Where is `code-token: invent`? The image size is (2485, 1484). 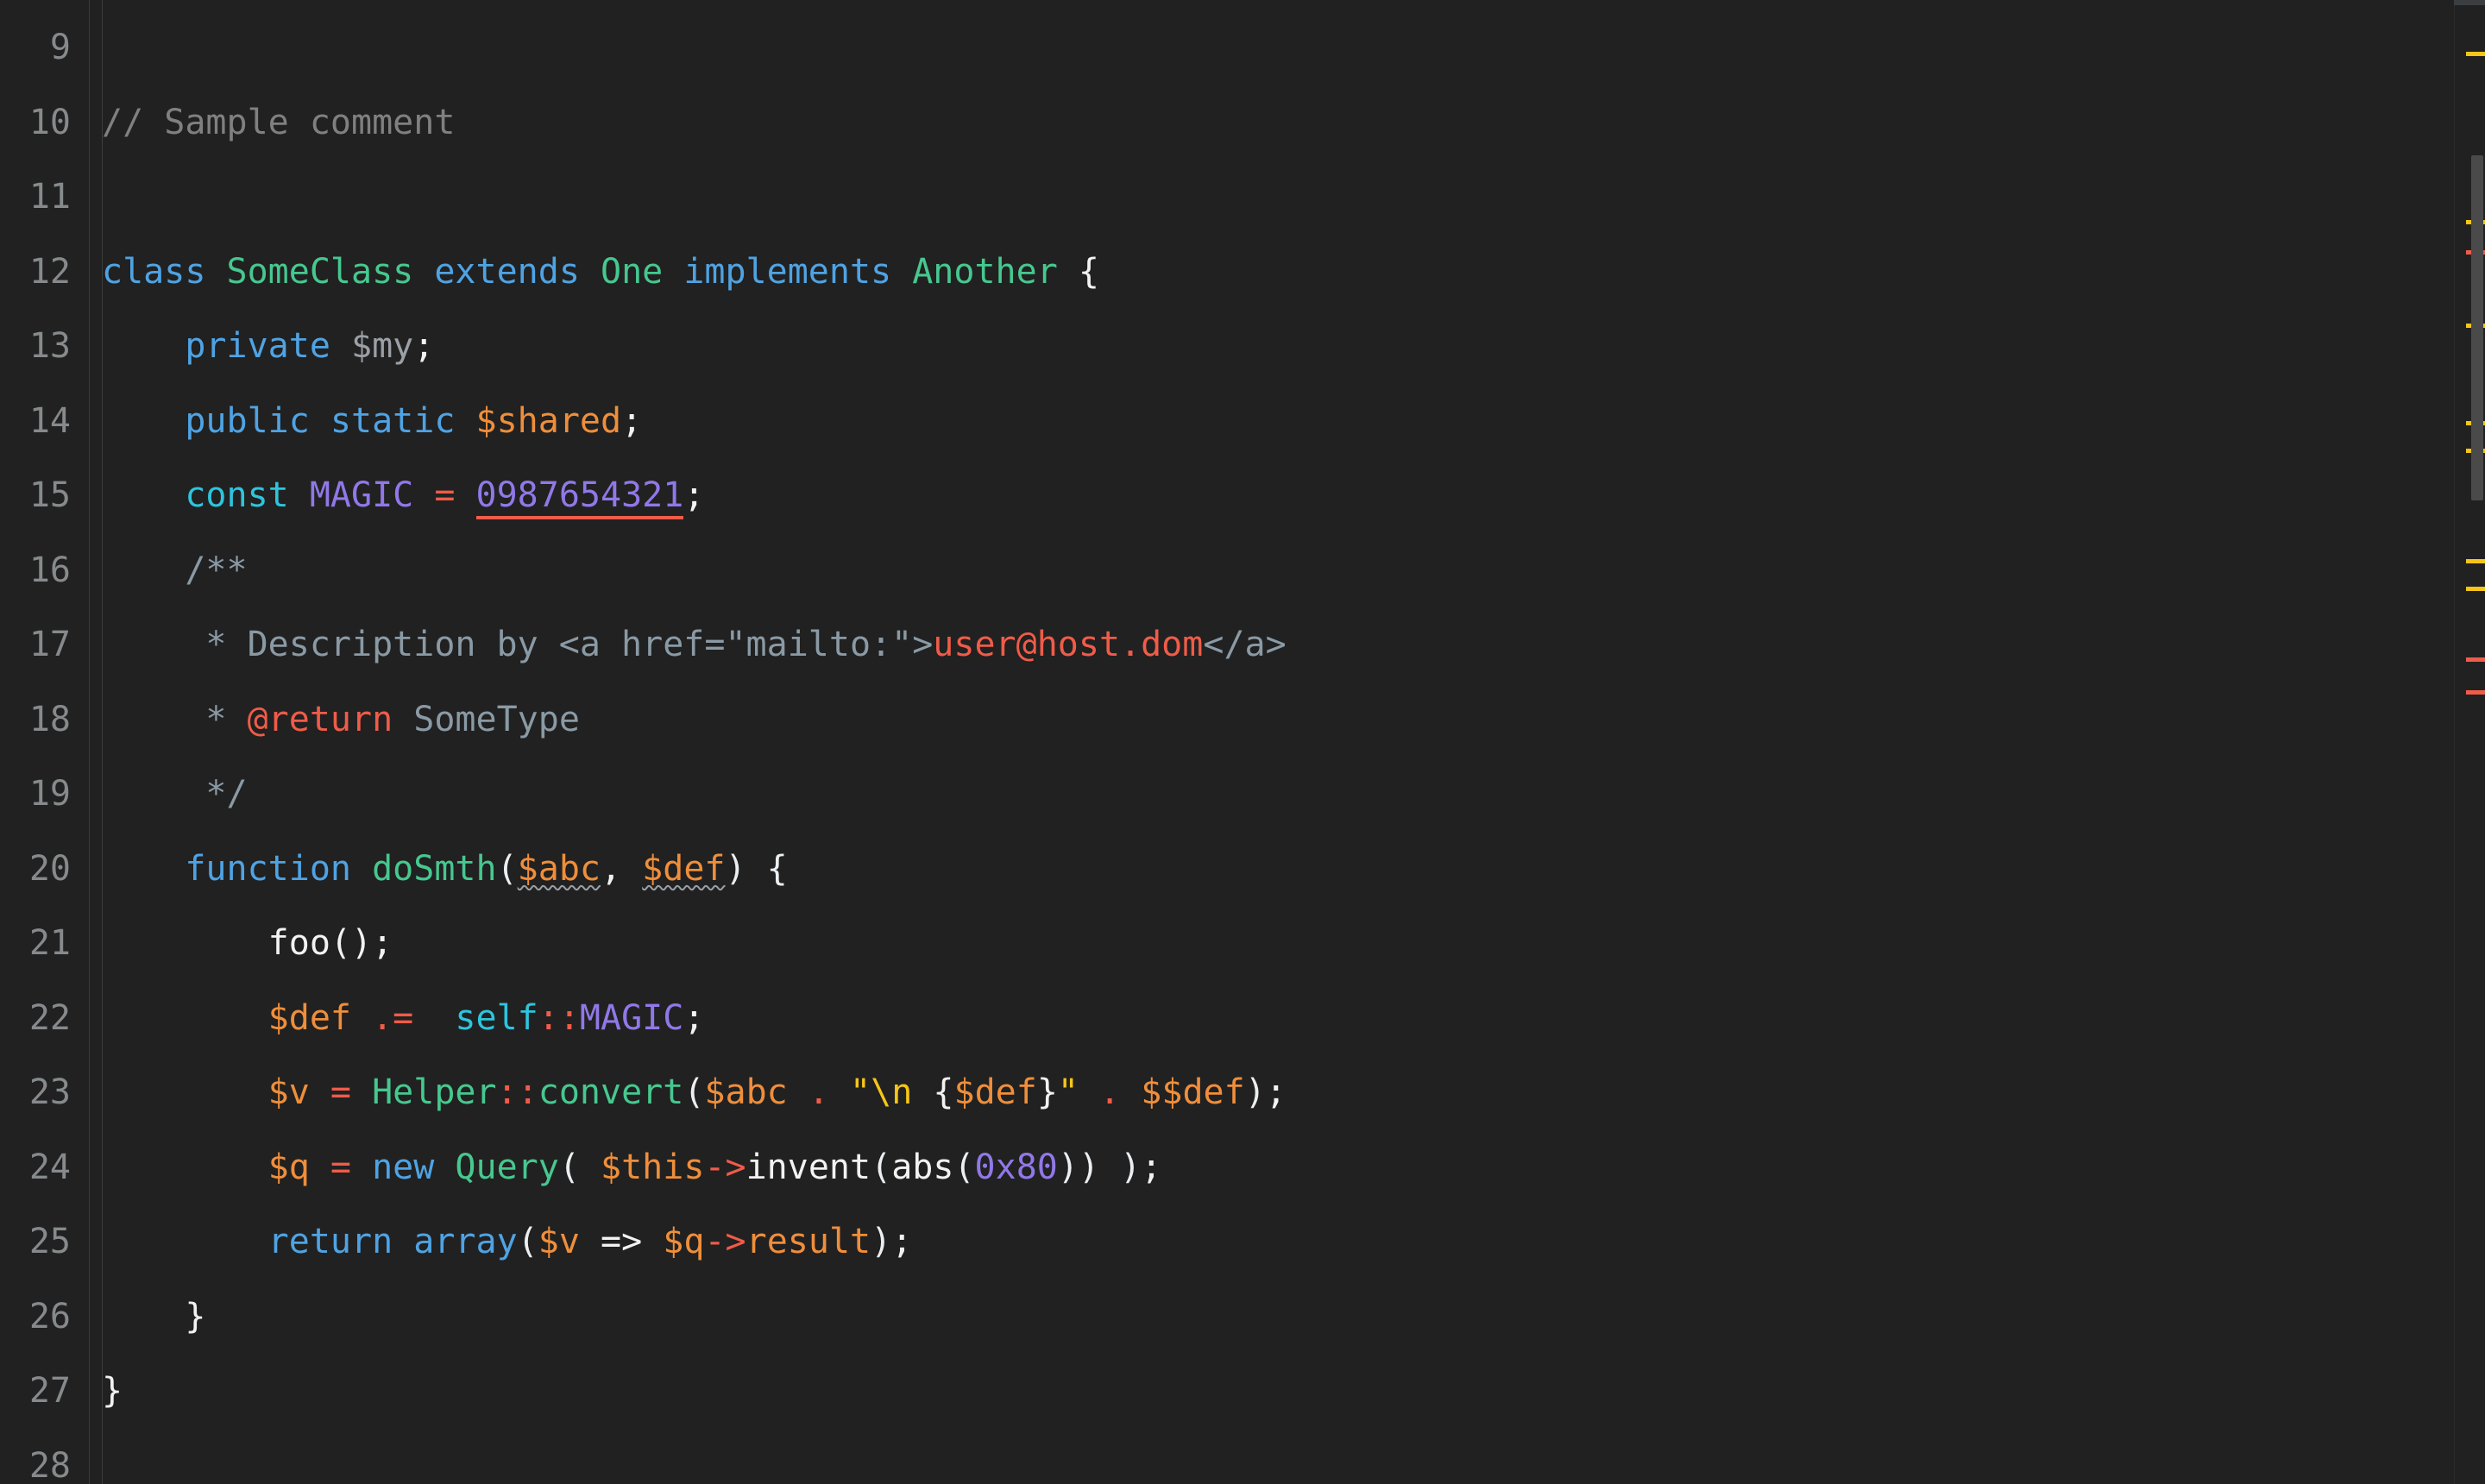 code-token: invent is located at coordinates (808, 1167).